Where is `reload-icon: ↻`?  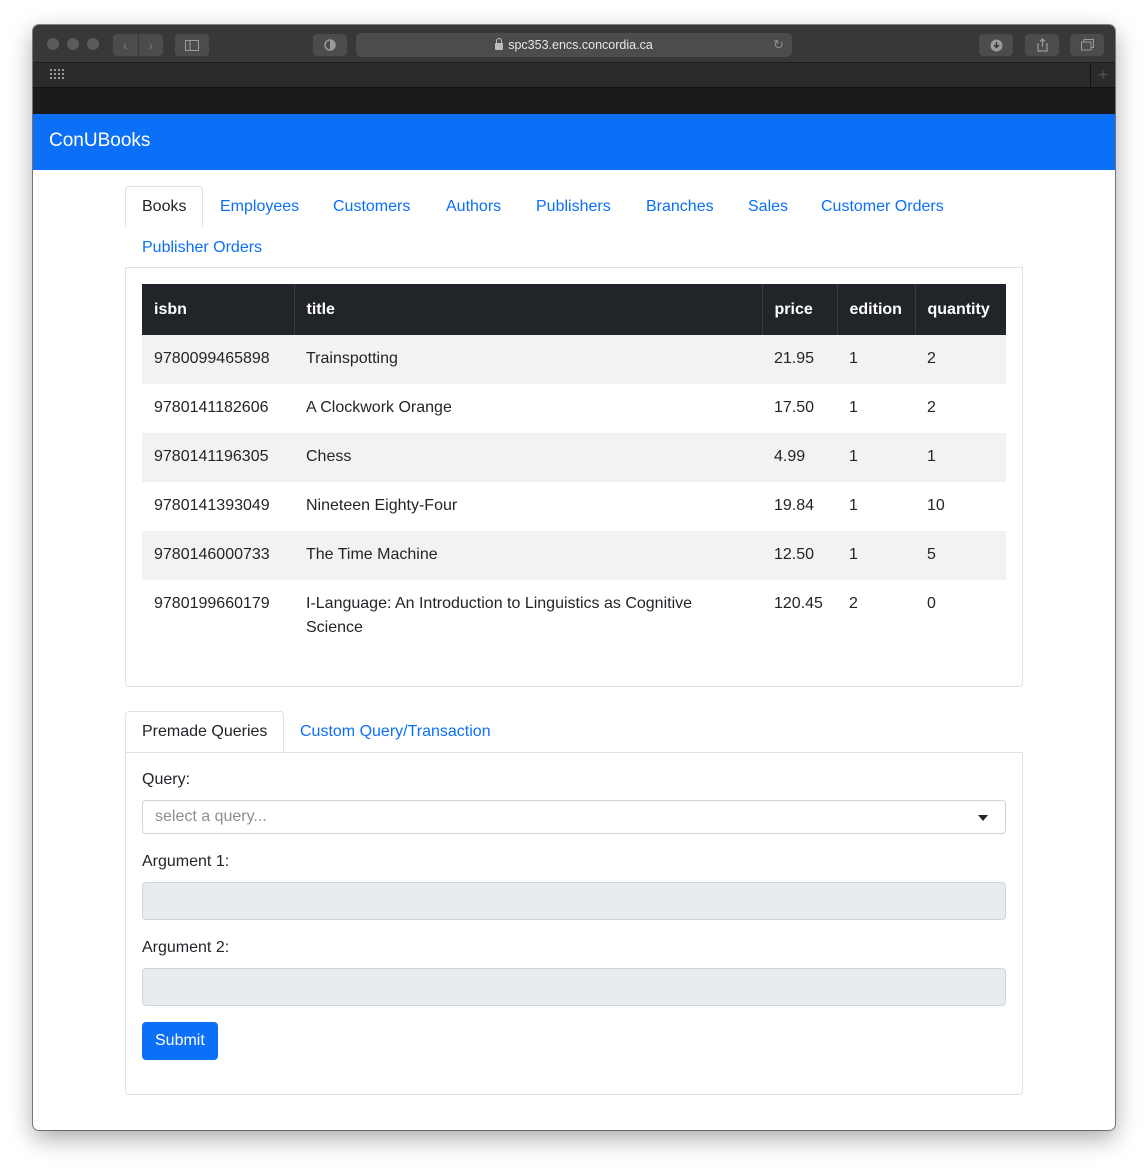 reload-icon: ↻ is located at coordinates (778, 45).